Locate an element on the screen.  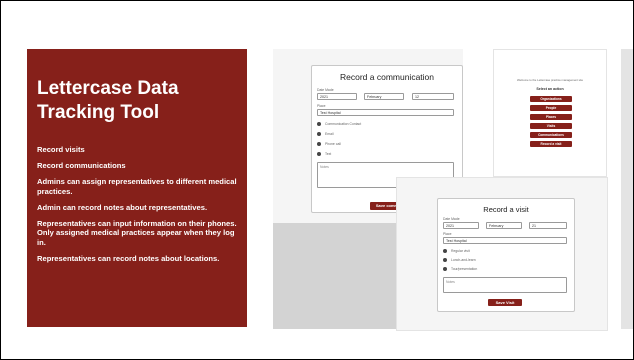
option-label: Lunch-and-learn is located at coordinates (463, 260).